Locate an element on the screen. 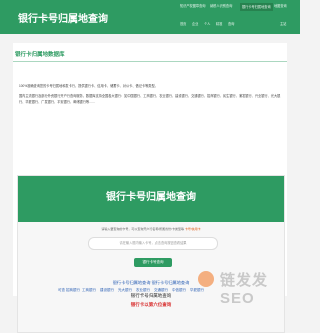 The width and height of the screenshot is (320, 333). section-title: 银行卡归属地数据库 is located at coordinates (40, 55).